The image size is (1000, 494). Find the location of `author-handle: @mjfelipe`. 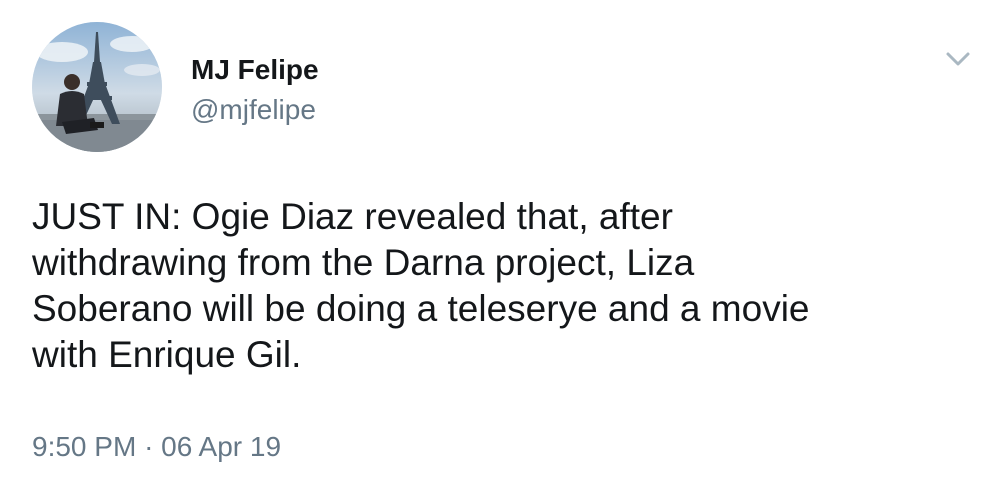

author-handle: @mjfelipe is located at coordinates (253, 110).